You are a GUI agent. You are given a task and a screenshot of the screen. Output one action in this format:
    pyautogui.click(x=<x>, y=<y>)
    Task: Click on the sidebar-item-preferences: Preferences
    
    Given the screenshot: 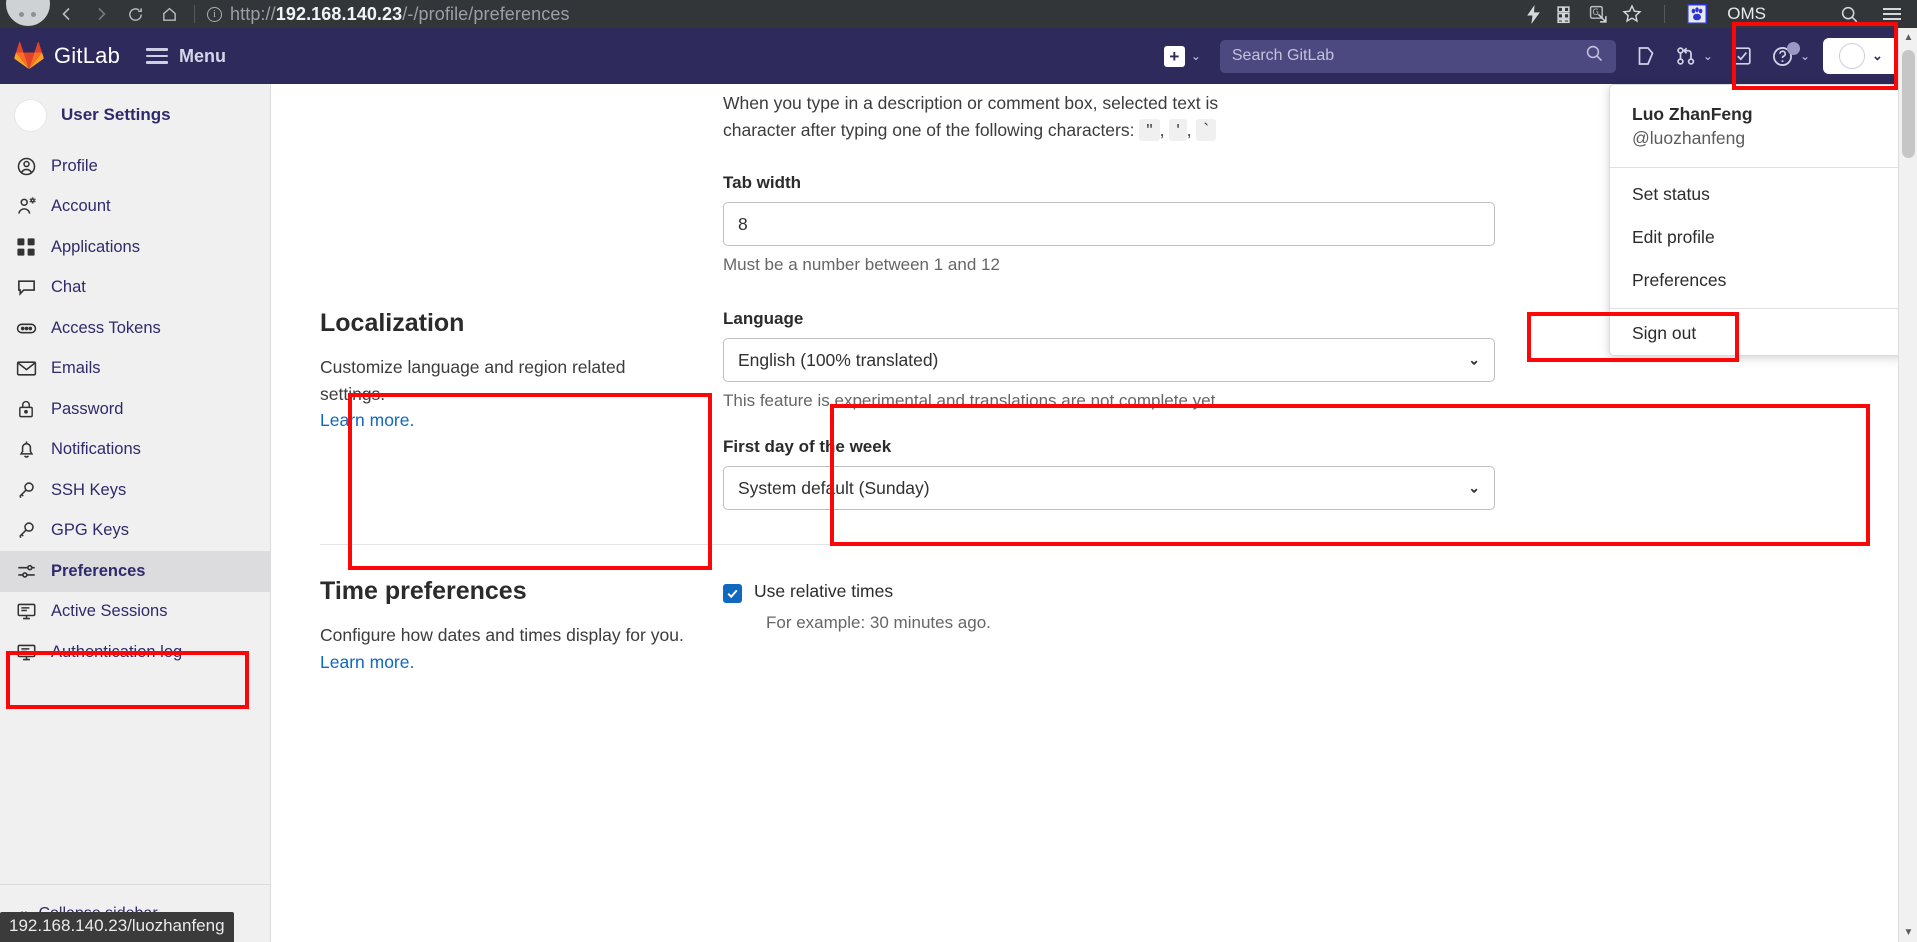 What is the action you would take?
    pyautogui.click(x=135, y=571)
    